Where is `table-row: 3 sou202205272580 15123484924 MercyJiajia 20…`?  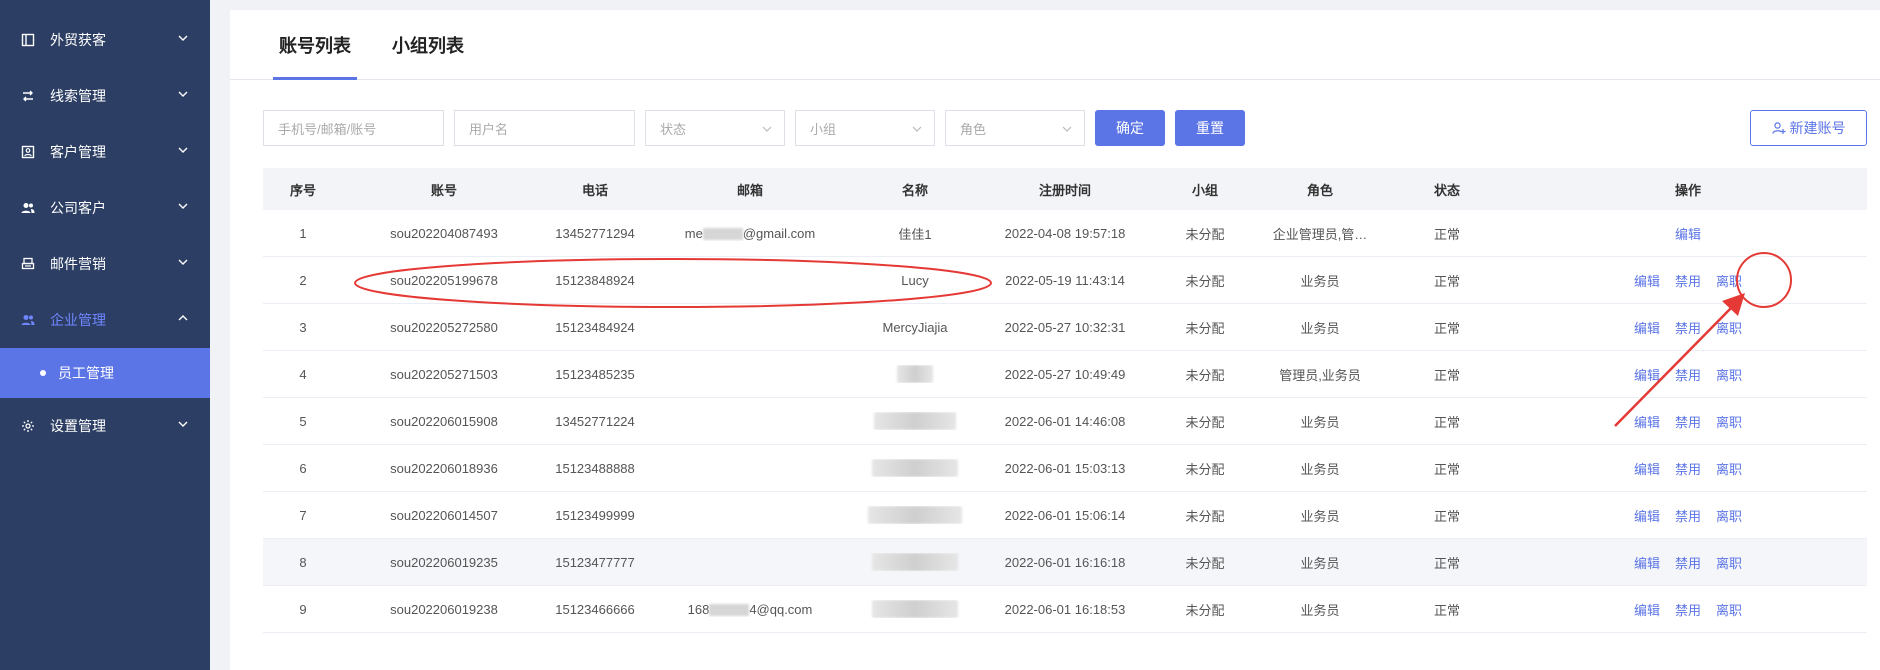 table-row: 3 sou202205272580 15123484924 MercyJiajia 20… is located at coordinates (1065, 327).